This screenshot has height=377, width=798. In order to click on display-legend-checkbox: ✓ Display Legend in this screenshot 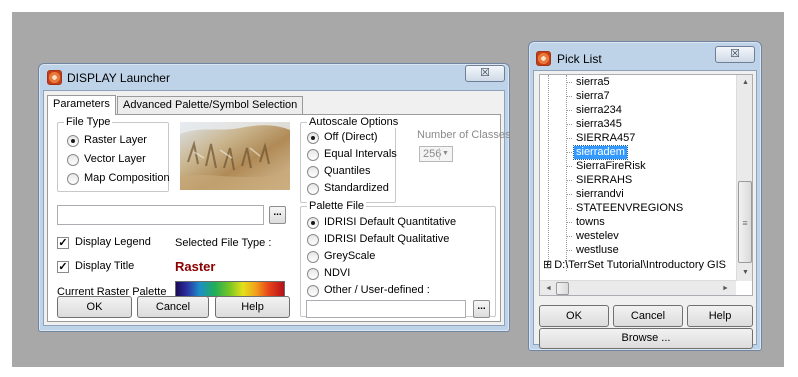, I will do `click(104, 242)`.